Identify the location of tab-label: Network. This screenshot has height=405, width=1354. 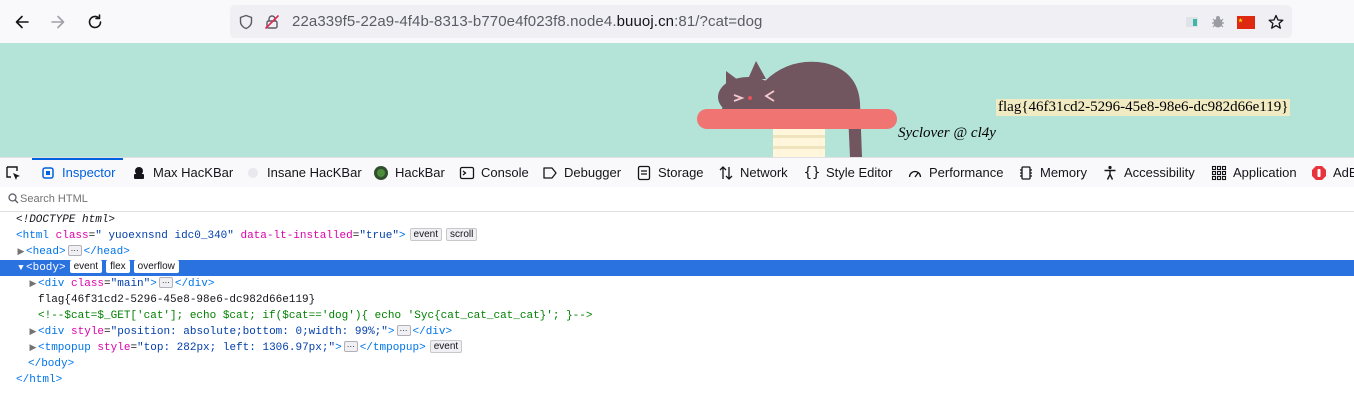
(764, 172).